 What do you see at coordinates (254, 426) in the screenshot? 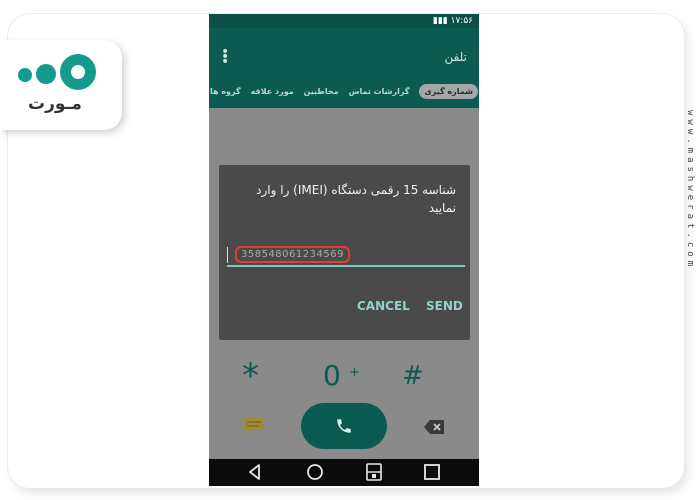
I see `message-icon` at bounding box center [254, 426].